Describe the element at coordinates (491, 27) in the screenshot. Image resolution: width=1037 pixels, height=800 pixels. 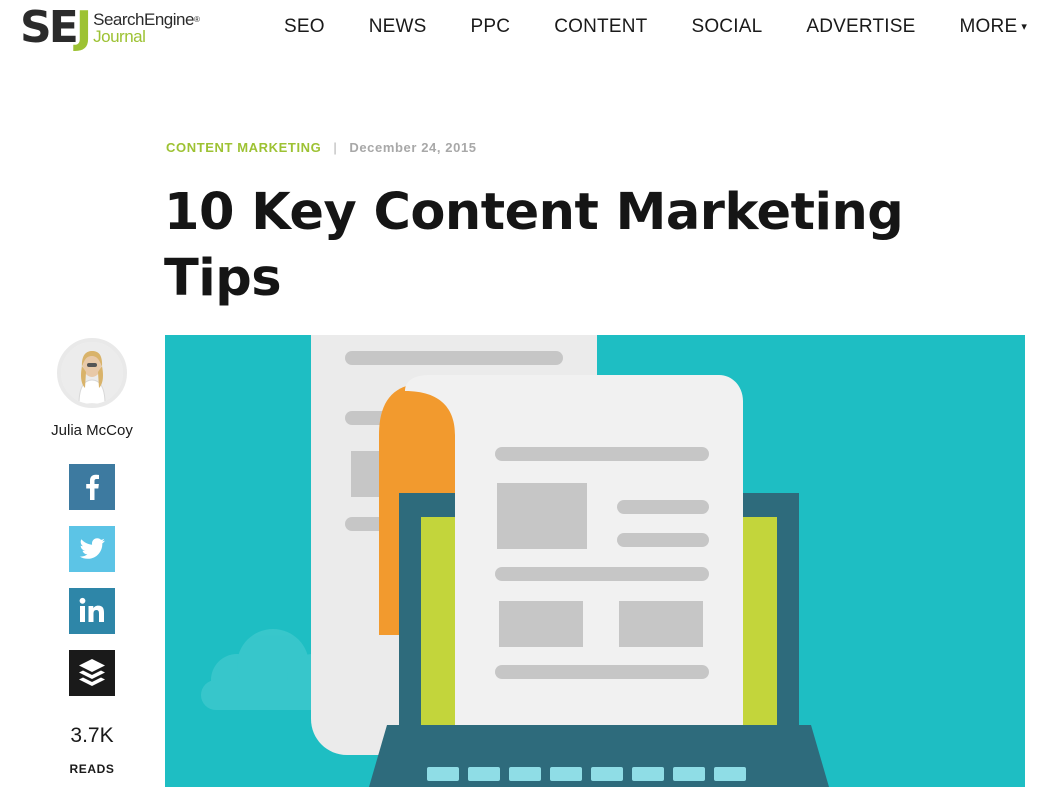
I see `nav-item-ppc: PPC` at that location.